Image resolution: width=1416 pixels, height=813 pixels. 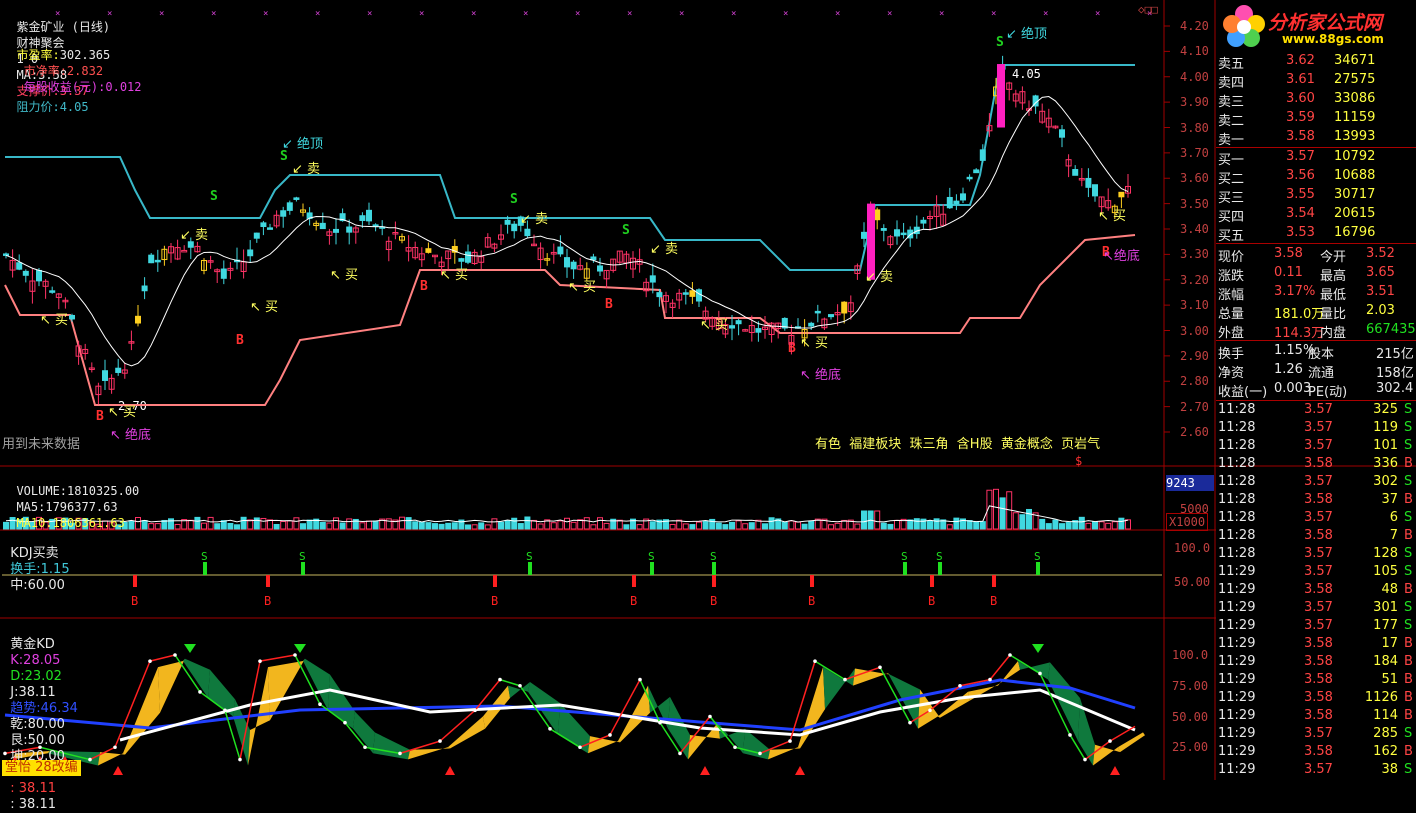 I want to click on concept-tag: 黄金概念, so click(x=1031, y=444).